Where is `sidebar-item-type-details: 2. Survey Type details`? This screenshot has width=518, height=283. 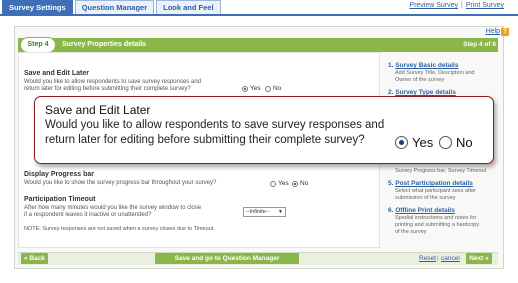 sidebar-item-type-details: 2. Survey Type details is located at coordinates (444, 92).